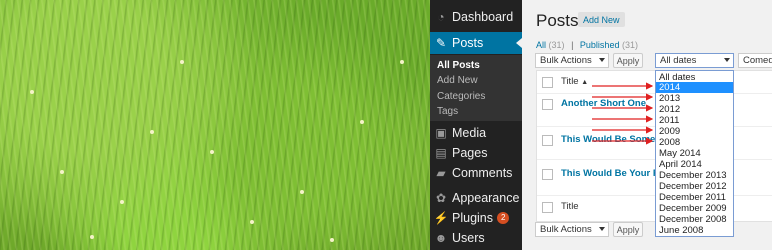 This screenshot has height=250, width=772. I want to click on date-option: December 2011, so click(692, 197).